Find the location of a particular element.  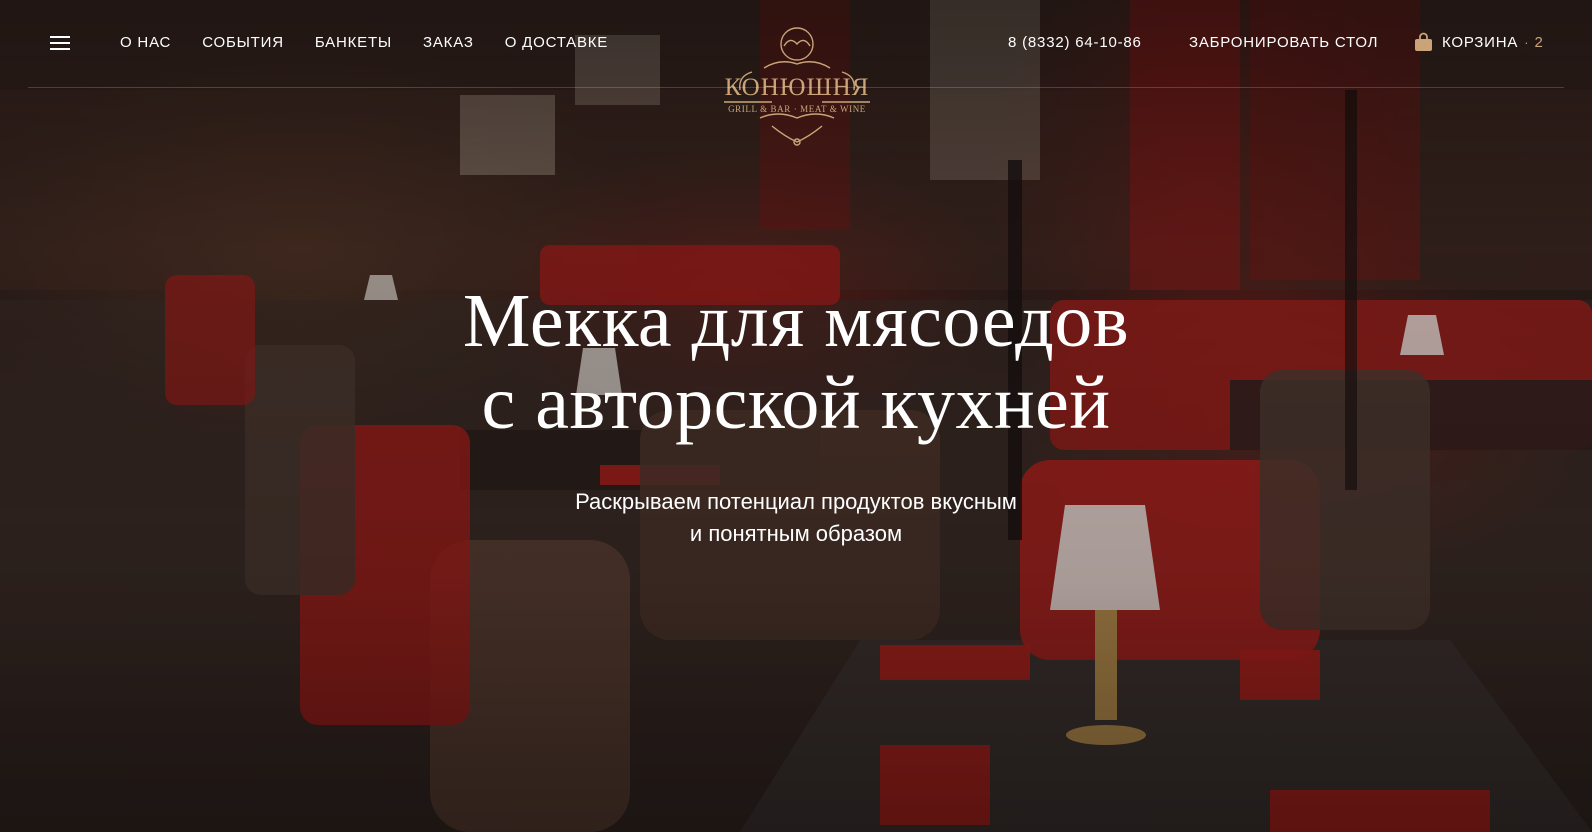

hero-subtitle-line: Раскрываем потенциал продуктов вкусным is located at coordinates (796, 501).